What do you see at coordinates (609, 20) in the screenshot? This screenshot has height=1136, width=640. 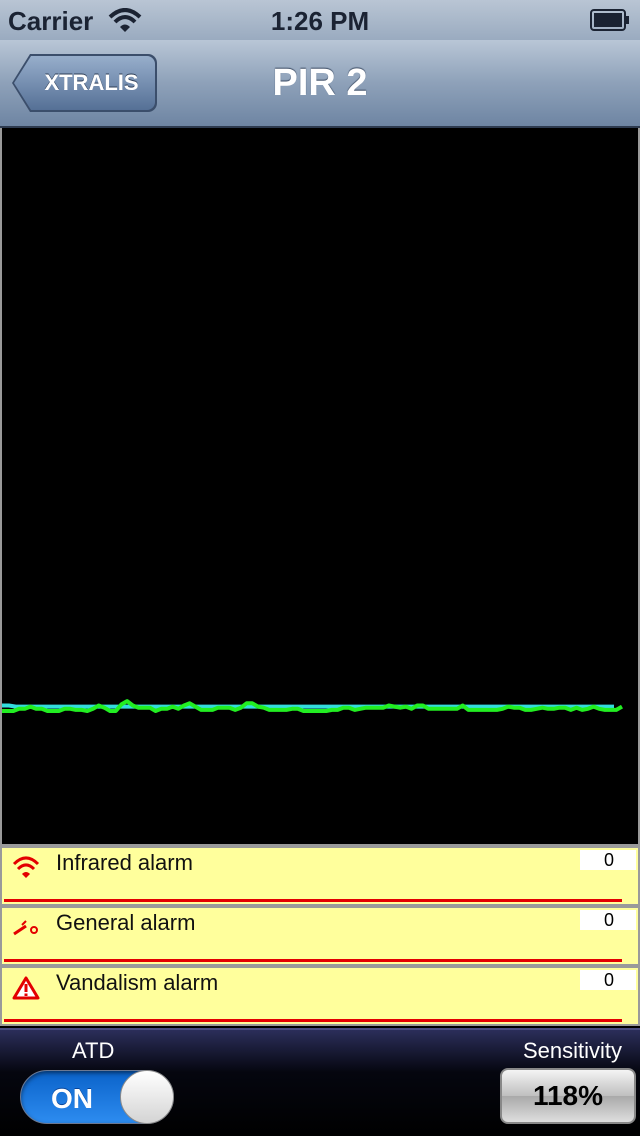 I see `battery-icon` at bounding box center [609, 20].